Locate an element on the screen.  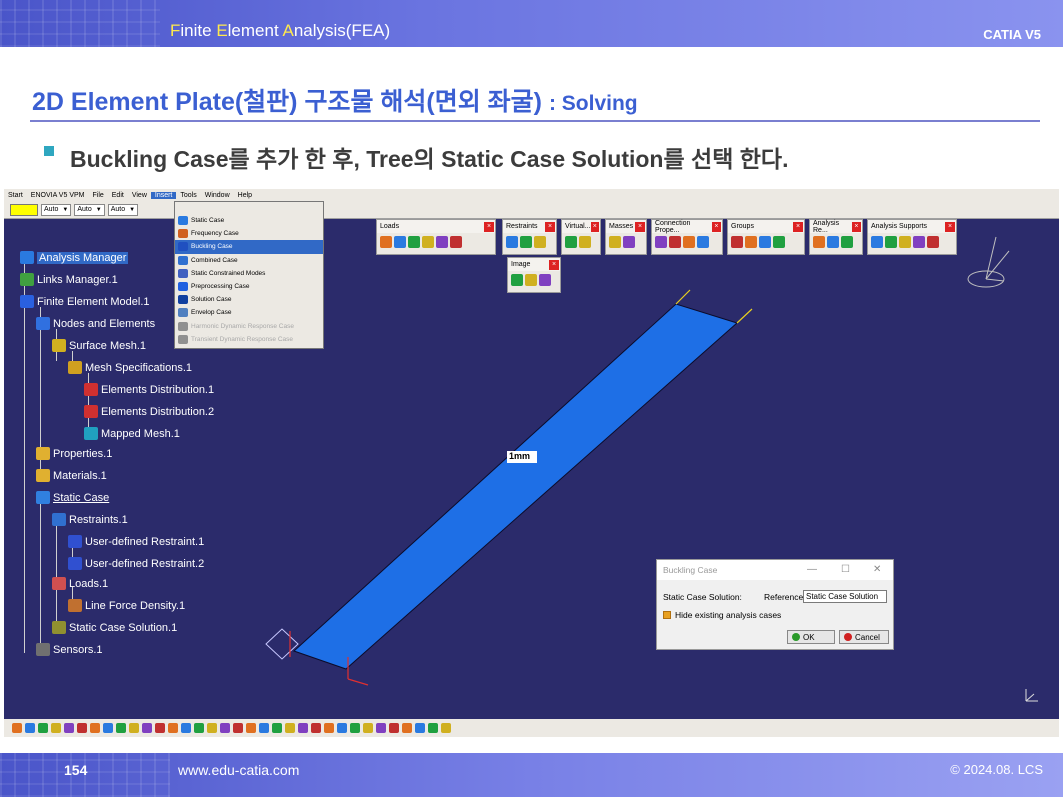
toolbar-header: Image × is located at coordinates (534, 264).